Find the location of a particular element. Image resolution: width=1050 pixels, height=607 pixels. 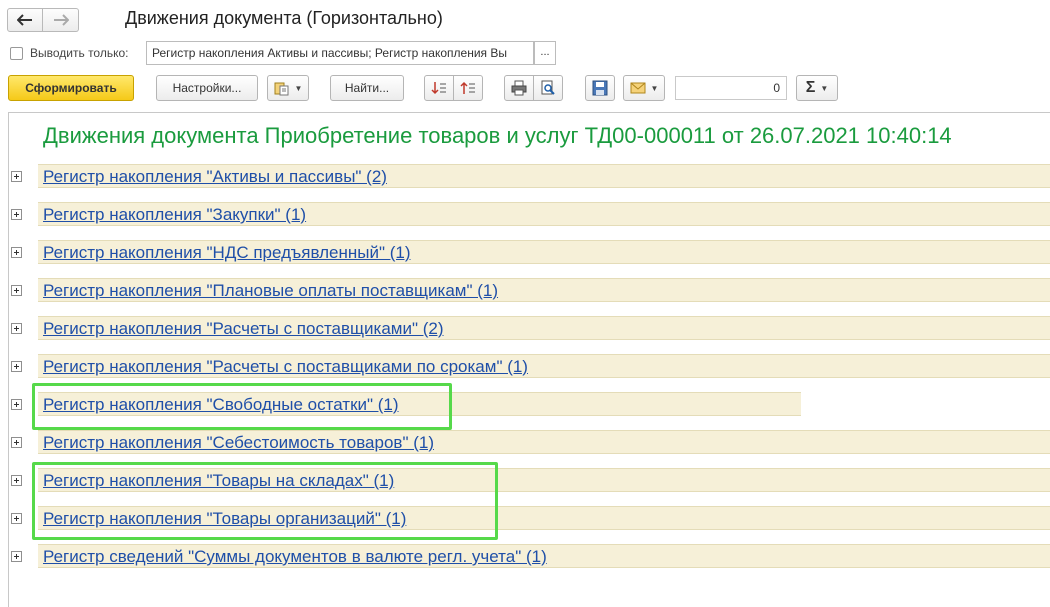

save-button is located at coordinates (600, 88).